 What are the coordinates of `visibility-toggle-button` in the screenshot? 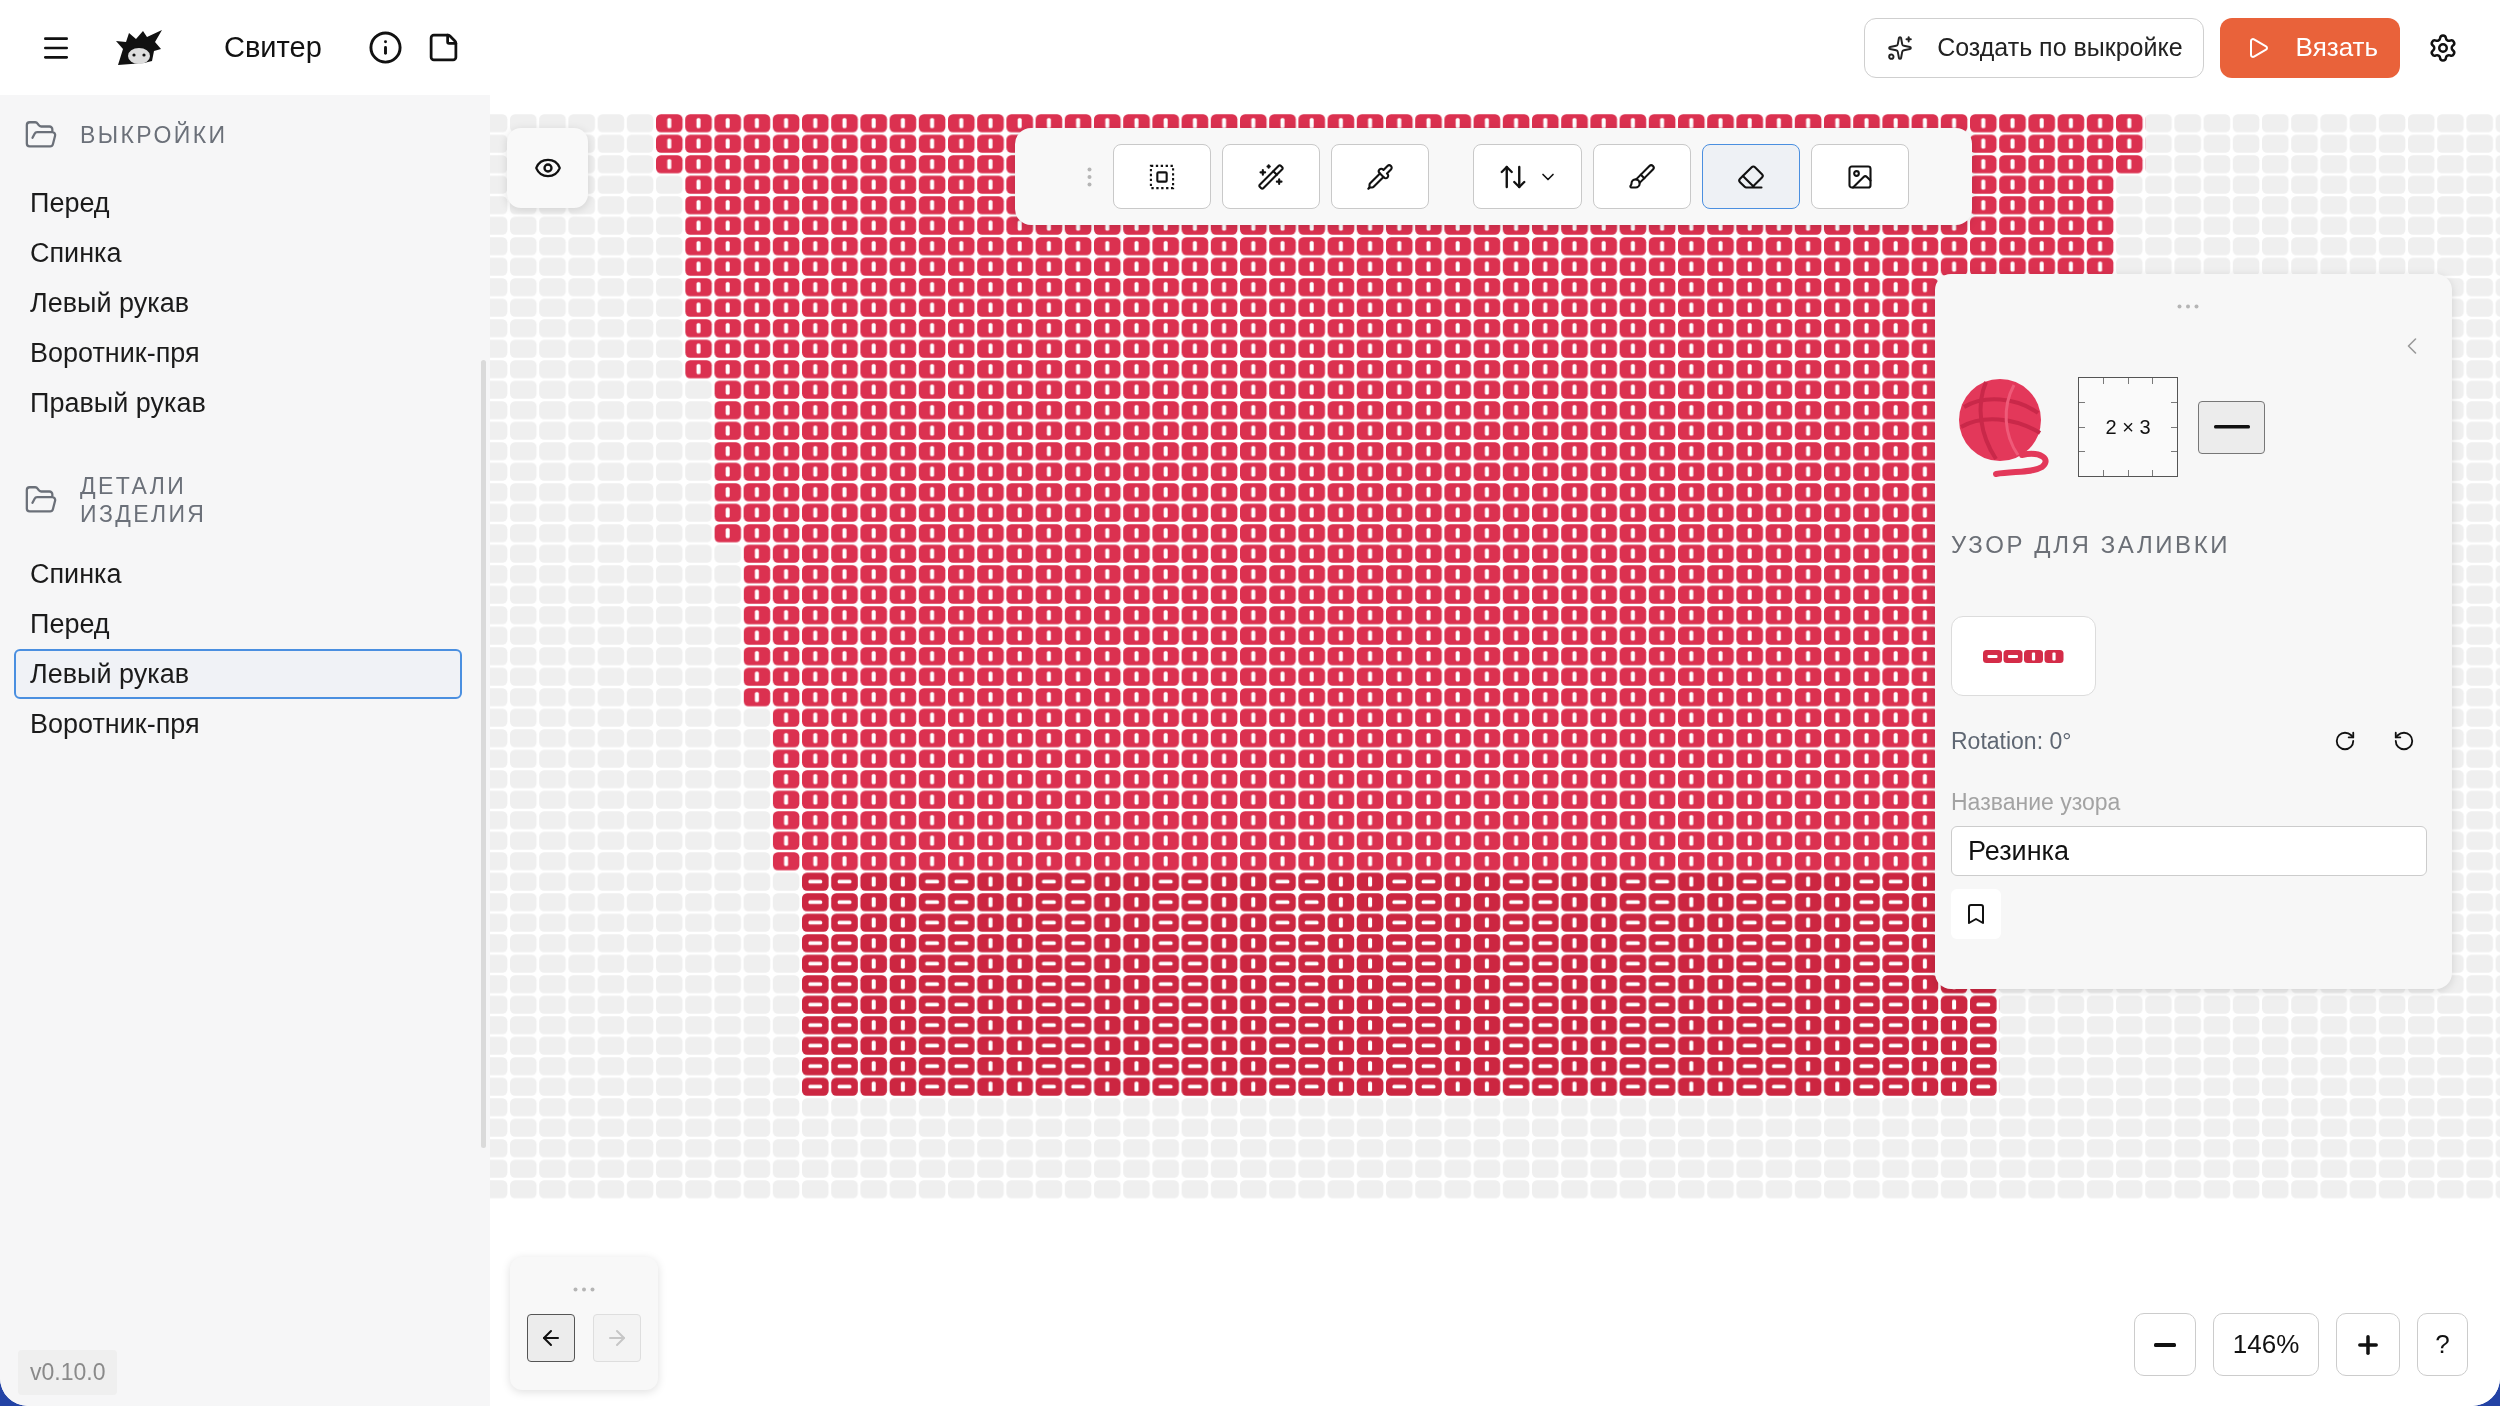 It's located at (547, 168).